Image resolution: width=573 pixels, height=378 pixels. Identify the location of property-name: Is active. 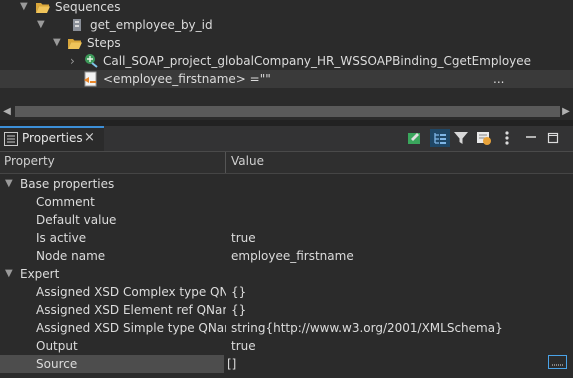
(61, 238).